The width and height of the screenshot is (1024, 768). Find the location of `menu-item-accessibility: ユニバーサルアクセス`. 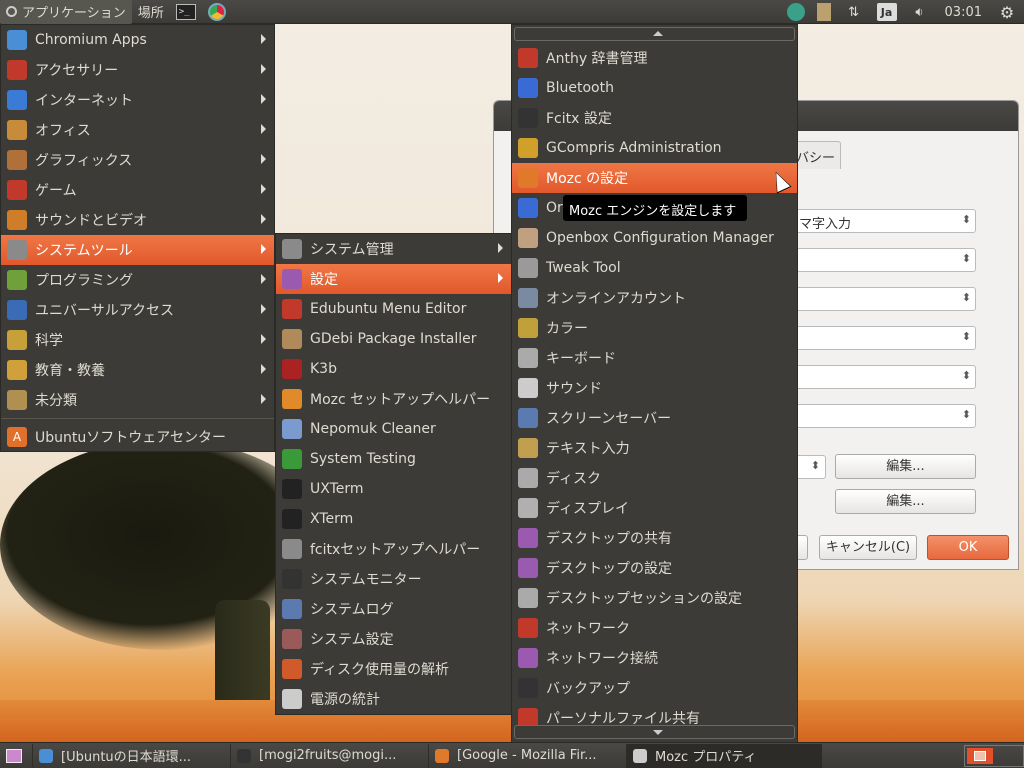

menu-item-accessibility: ユニバーサルアクセス is located at coordinates (137, 310).